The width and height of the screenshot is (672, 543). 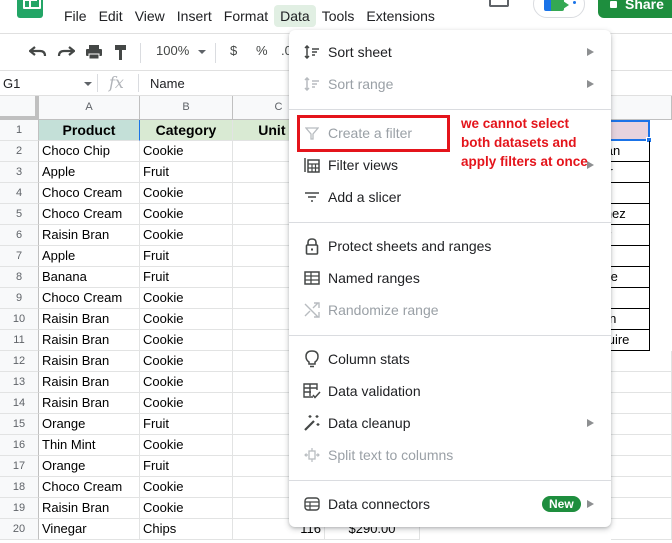 What do you see at coordinates (202, 52) in the screenshot?
I see `zoom-dropdown-icon` at bounding box center [202, 52].